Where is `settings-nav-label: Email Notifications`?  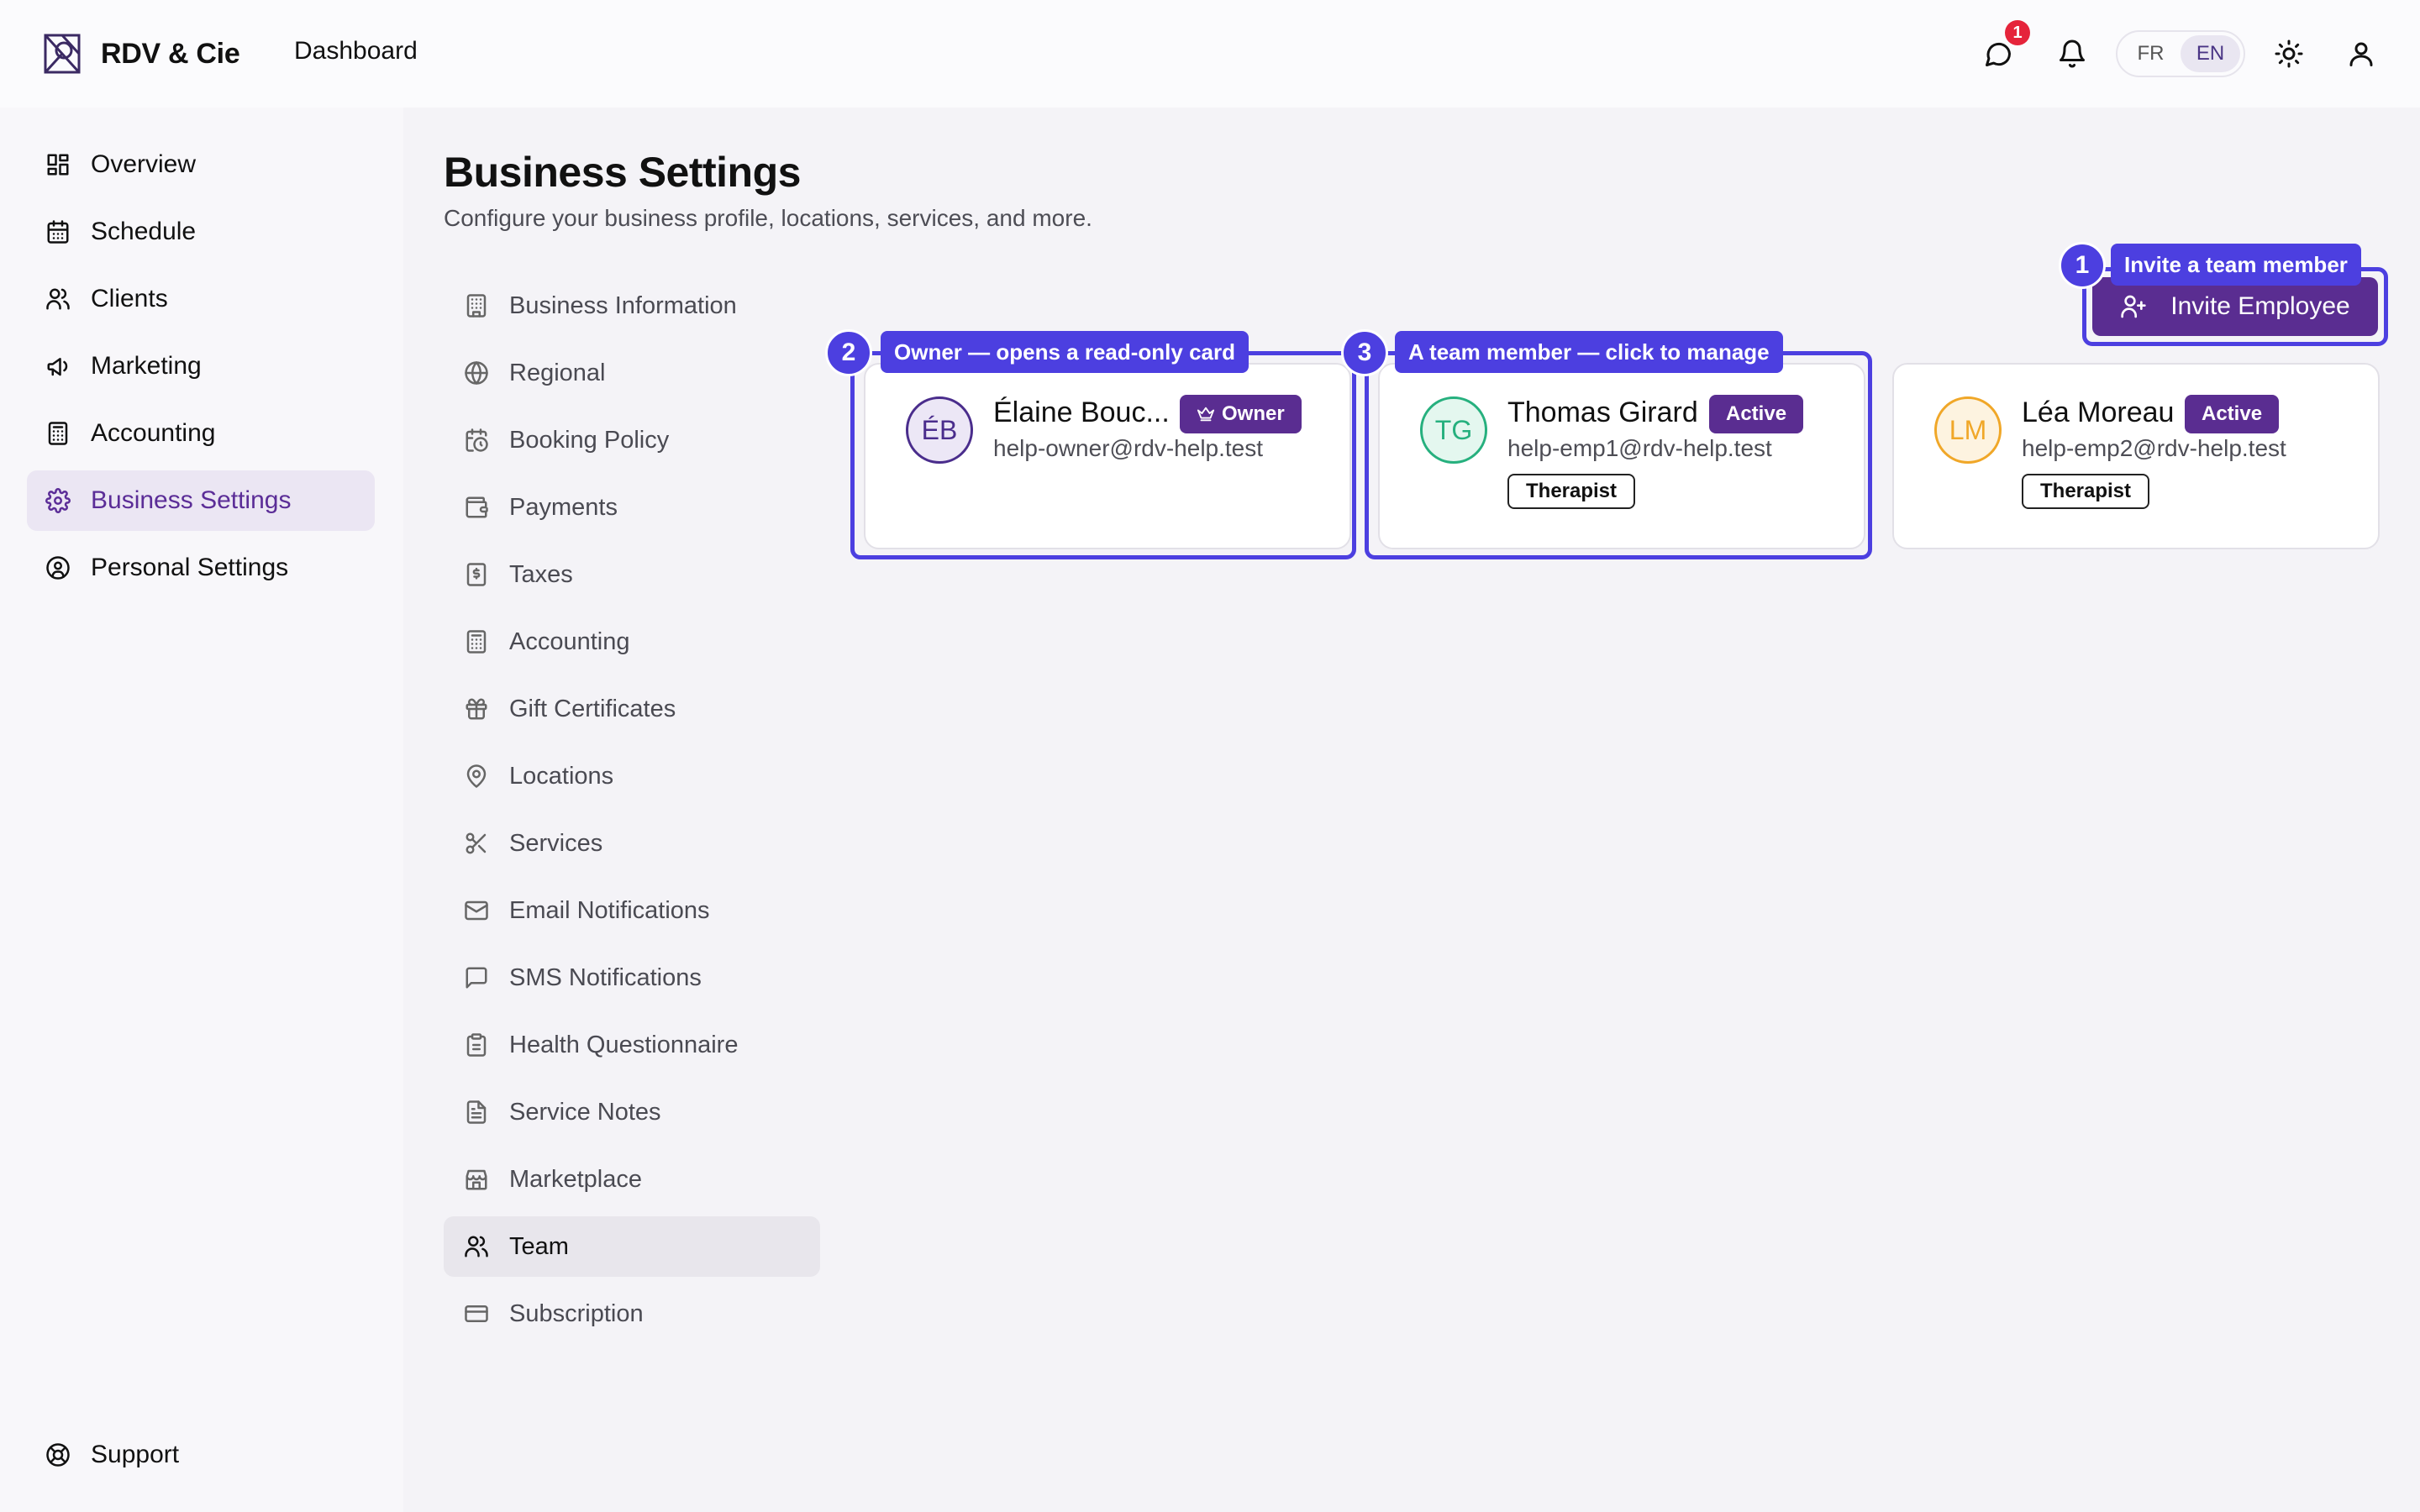
settings-nav-label: Email Notifications is located at coordinates (609, 910).